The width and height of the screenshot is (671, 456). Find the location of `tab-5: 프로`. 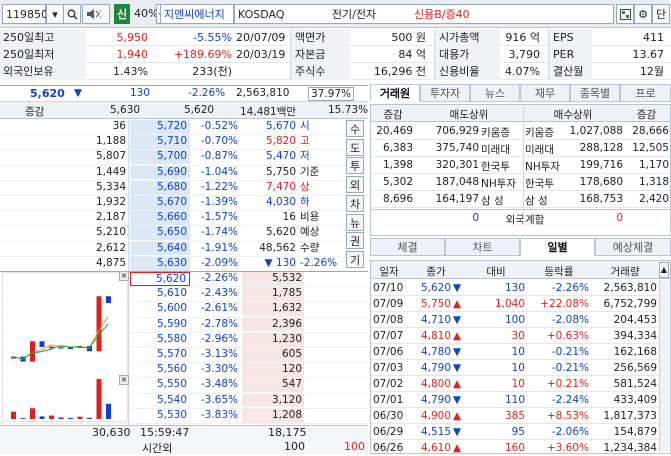

tab-5: 프로 is located at coordinates (645, 93).